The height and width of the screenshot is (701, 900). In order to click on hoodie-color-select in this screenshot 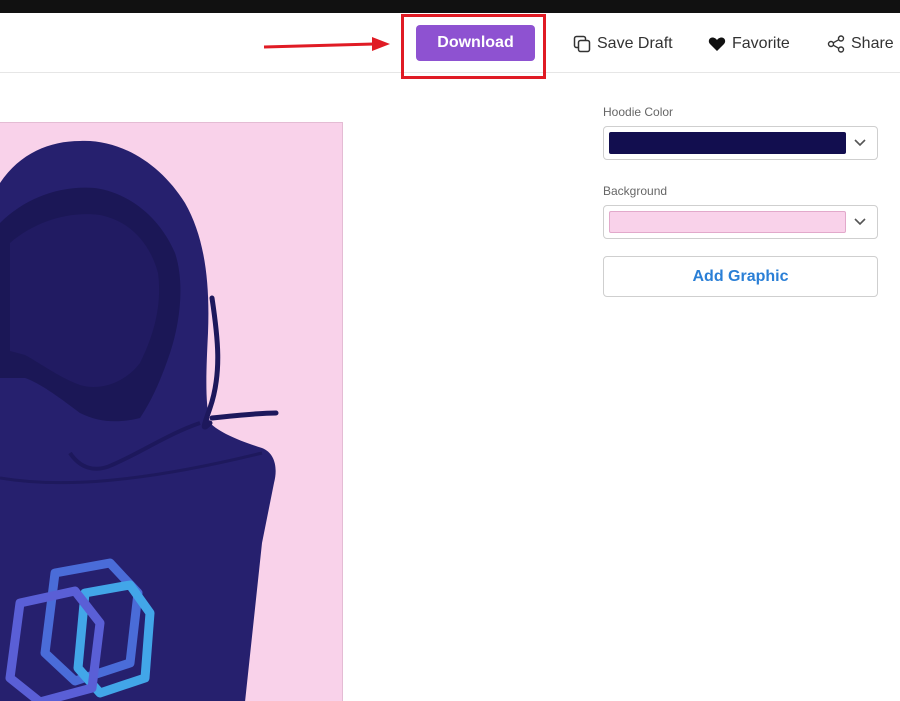, I will do `click(740, 143)`.